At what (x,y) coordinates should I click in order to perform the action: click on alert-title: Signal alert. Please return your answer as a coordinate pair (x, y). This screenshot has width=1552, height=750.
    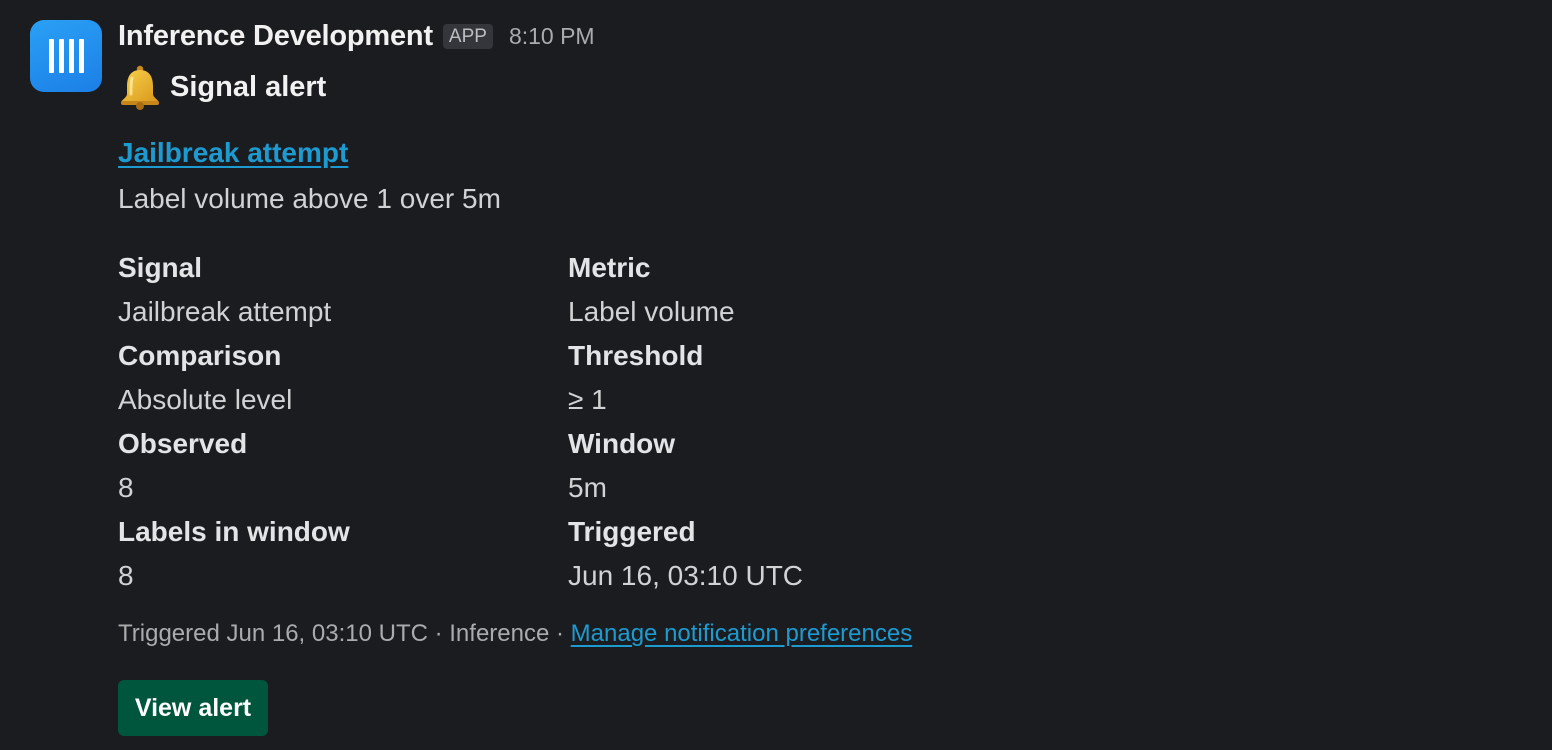
    Looking at the image, I should click on (248, 86).